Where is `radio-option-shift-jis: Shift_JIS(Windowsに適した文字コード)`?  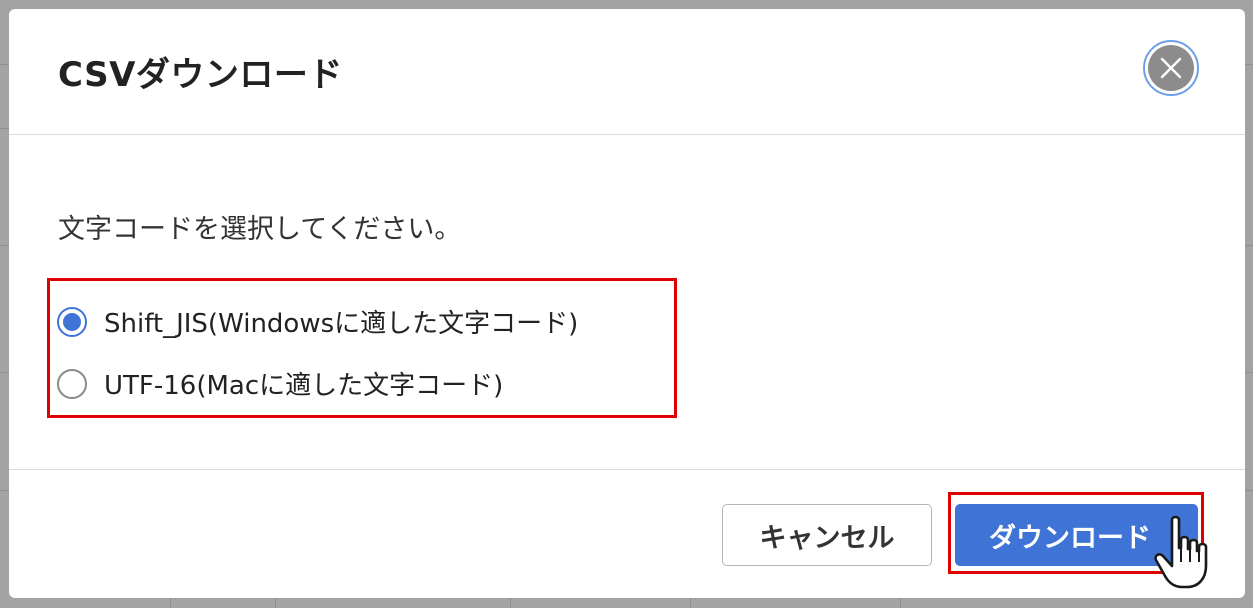 radio-option-shift-jis: Shift_JIS(Windowsに適した文字コード) is located at coordinates (317, 321).